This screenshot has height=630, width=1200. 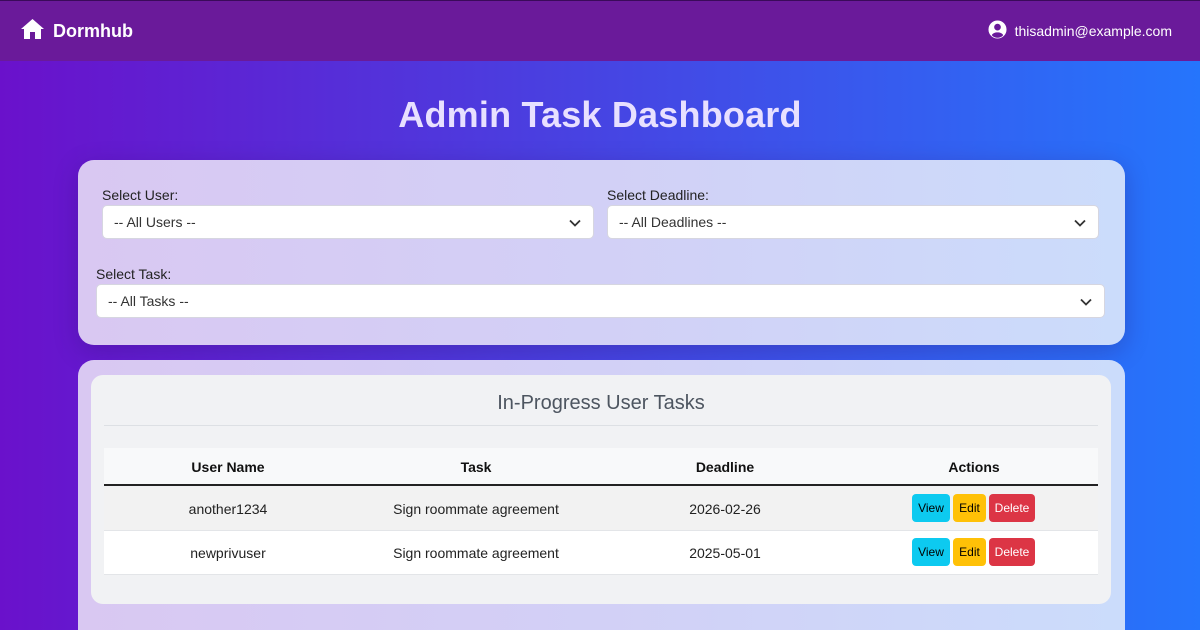 What do you see at coordinates (601, 403) in the screenshot?
I see `tasks-section-title: In-Progress User Tasks` at bounding box center [601, 403].